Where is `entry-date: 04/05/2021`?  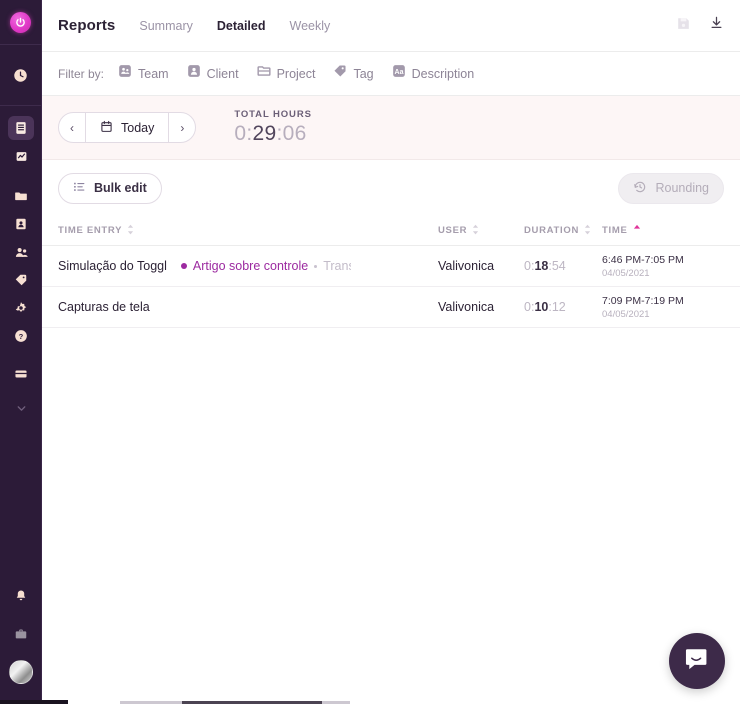
entry-date: 04/05/2021 is located at coordinates (626, 273).